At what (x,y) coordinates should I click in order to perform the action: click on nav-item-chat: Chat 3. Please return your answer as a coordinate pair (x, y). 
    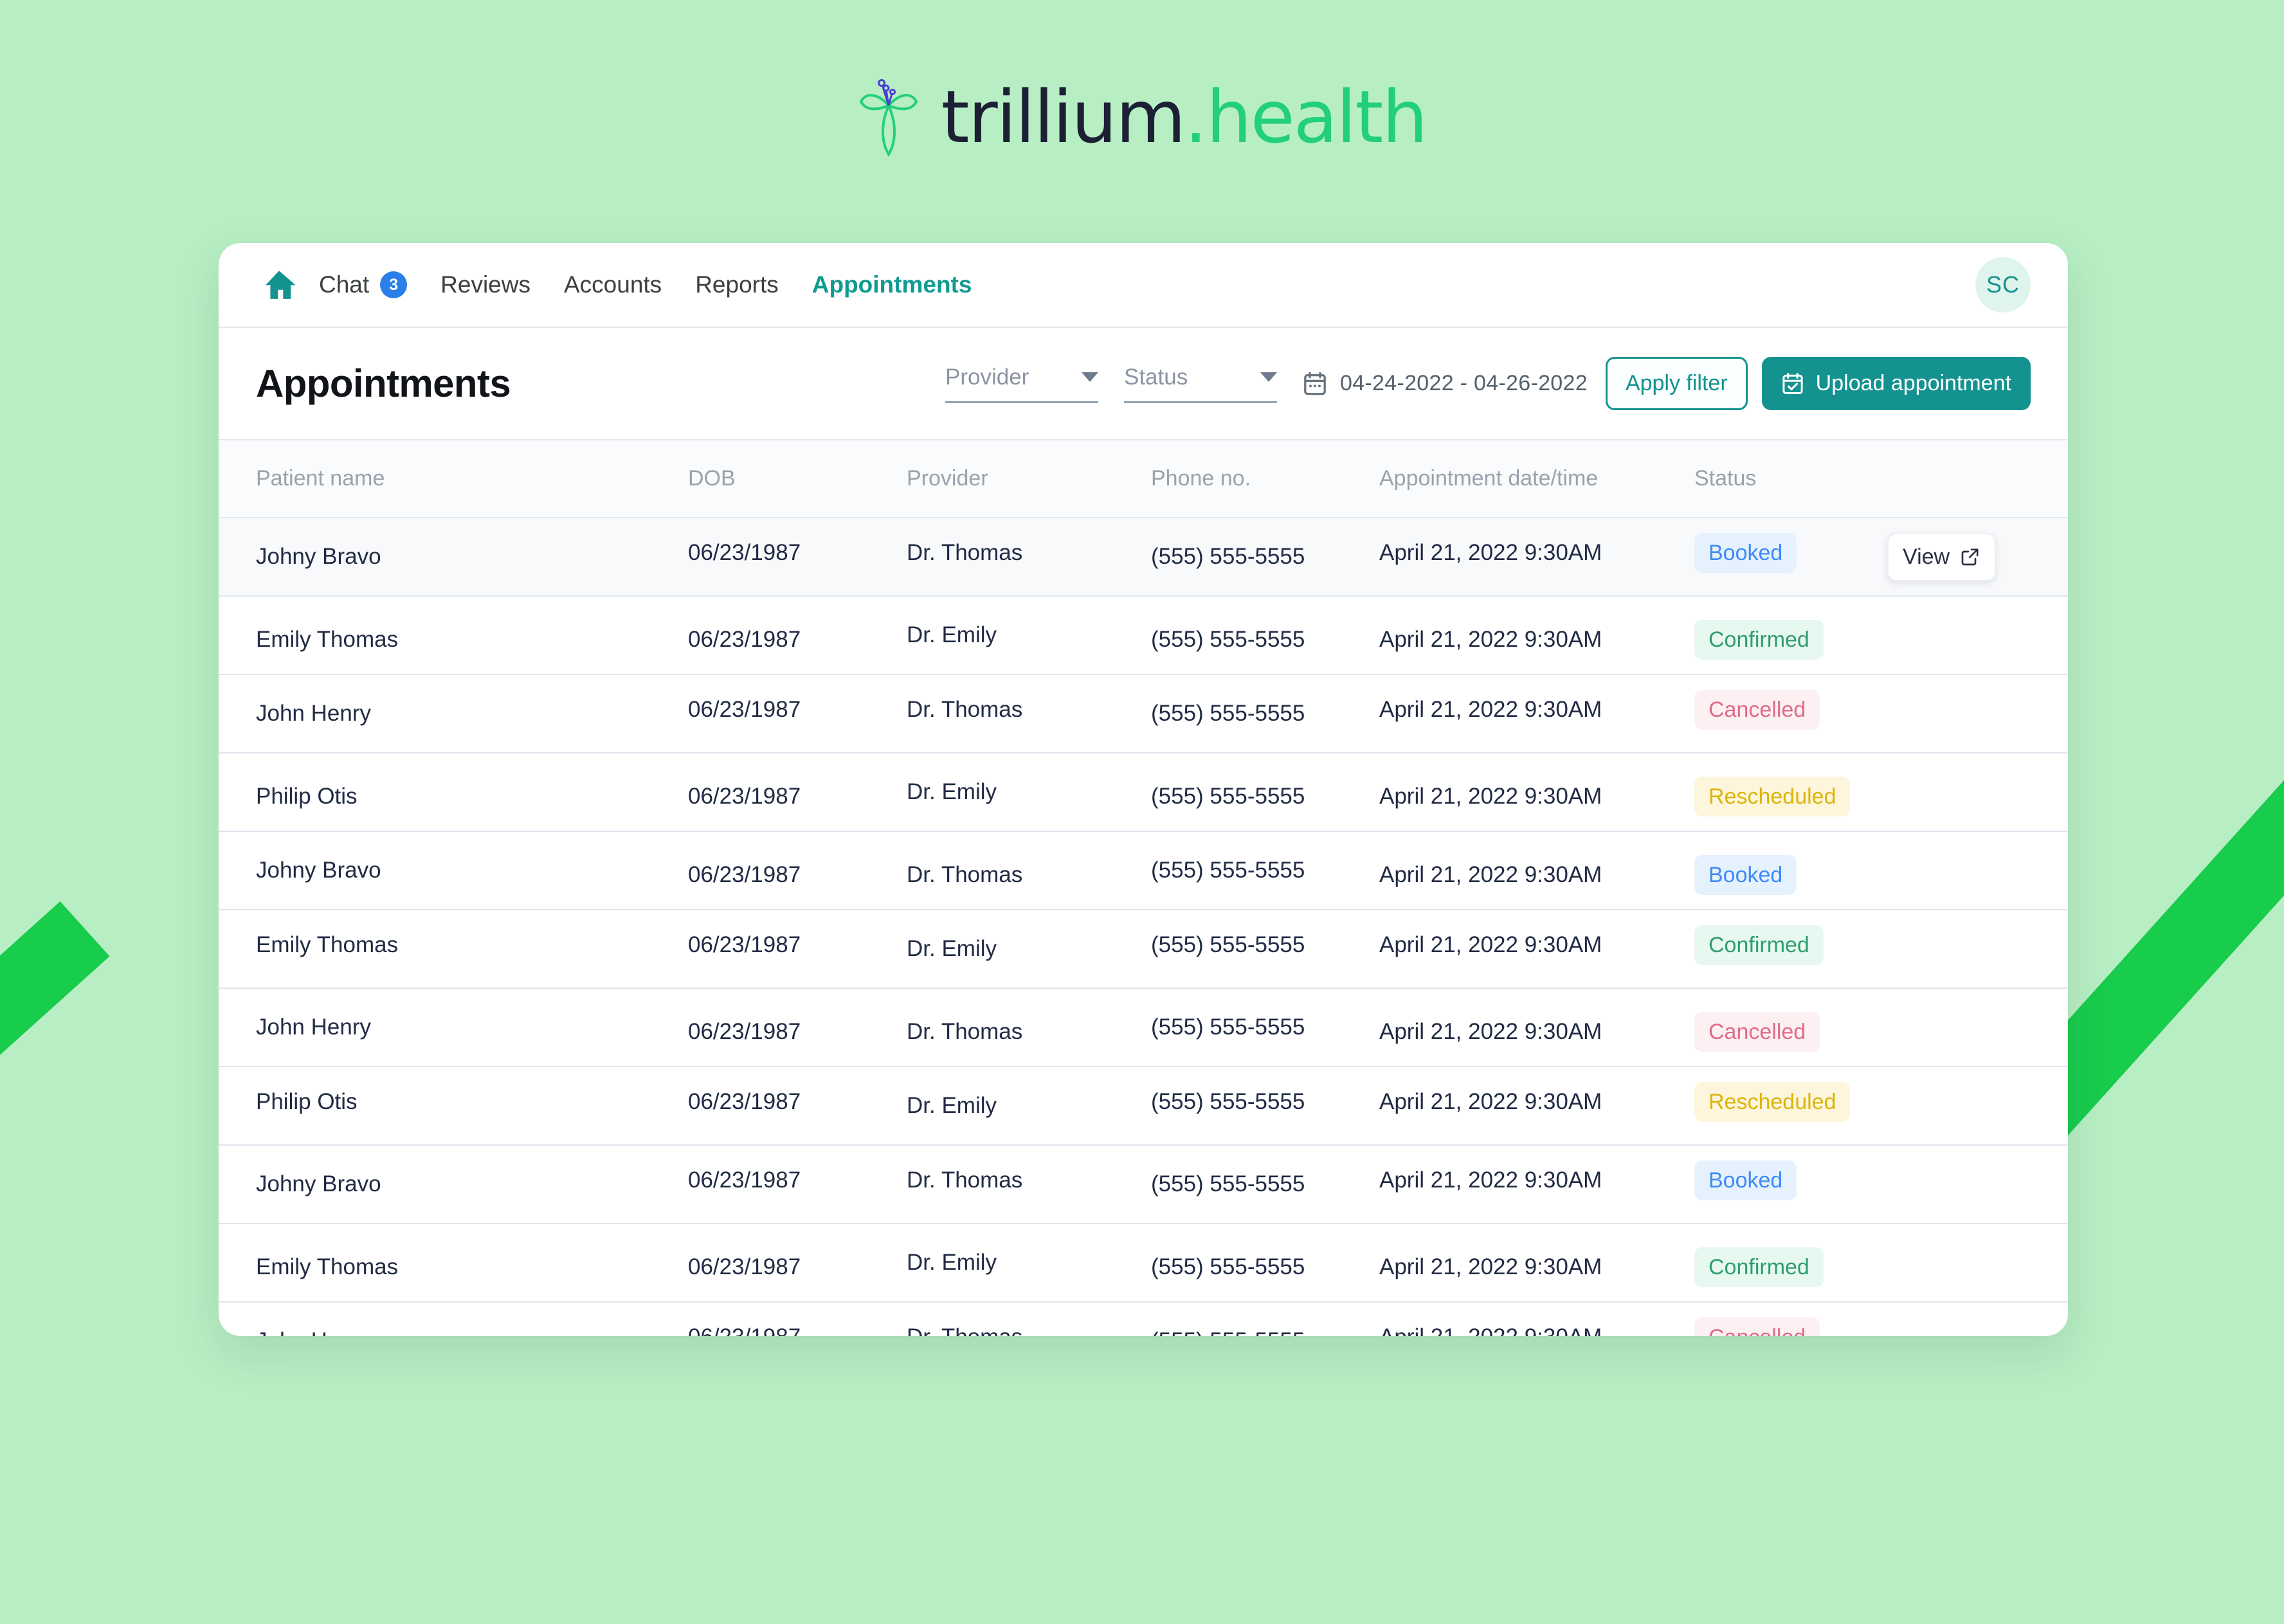
    Looking at the image, I should click on (364, 284).